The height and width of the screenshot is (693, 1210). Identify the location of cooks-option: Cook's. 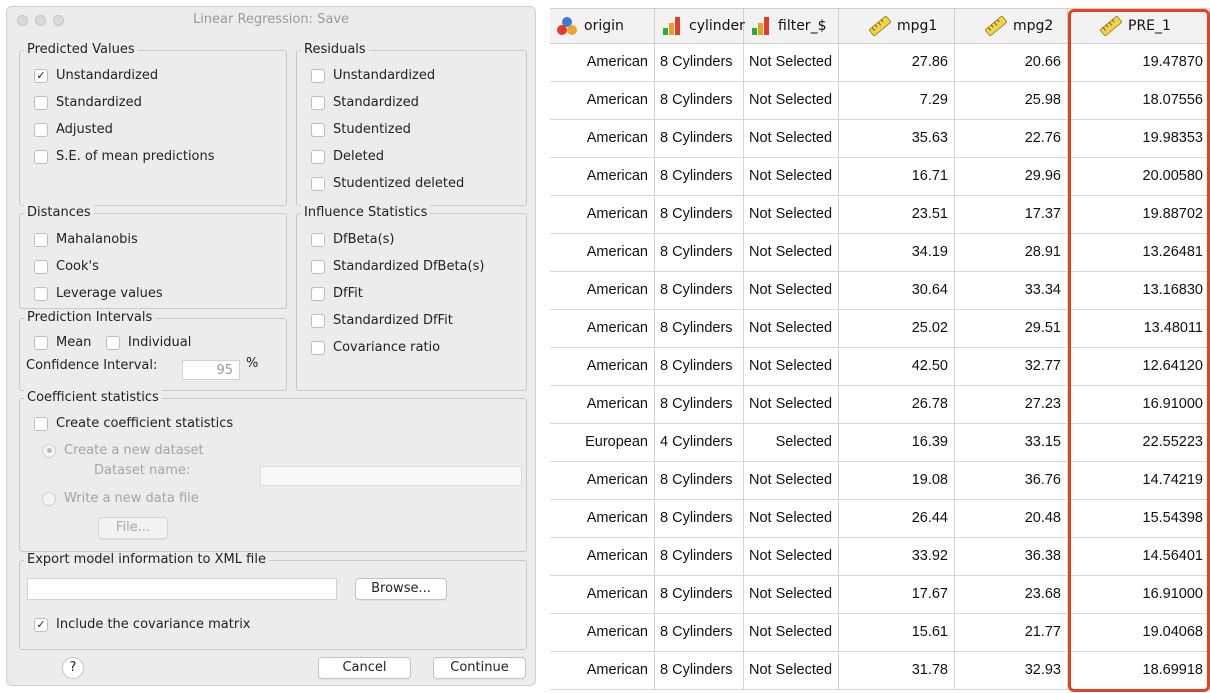
(66, 266).